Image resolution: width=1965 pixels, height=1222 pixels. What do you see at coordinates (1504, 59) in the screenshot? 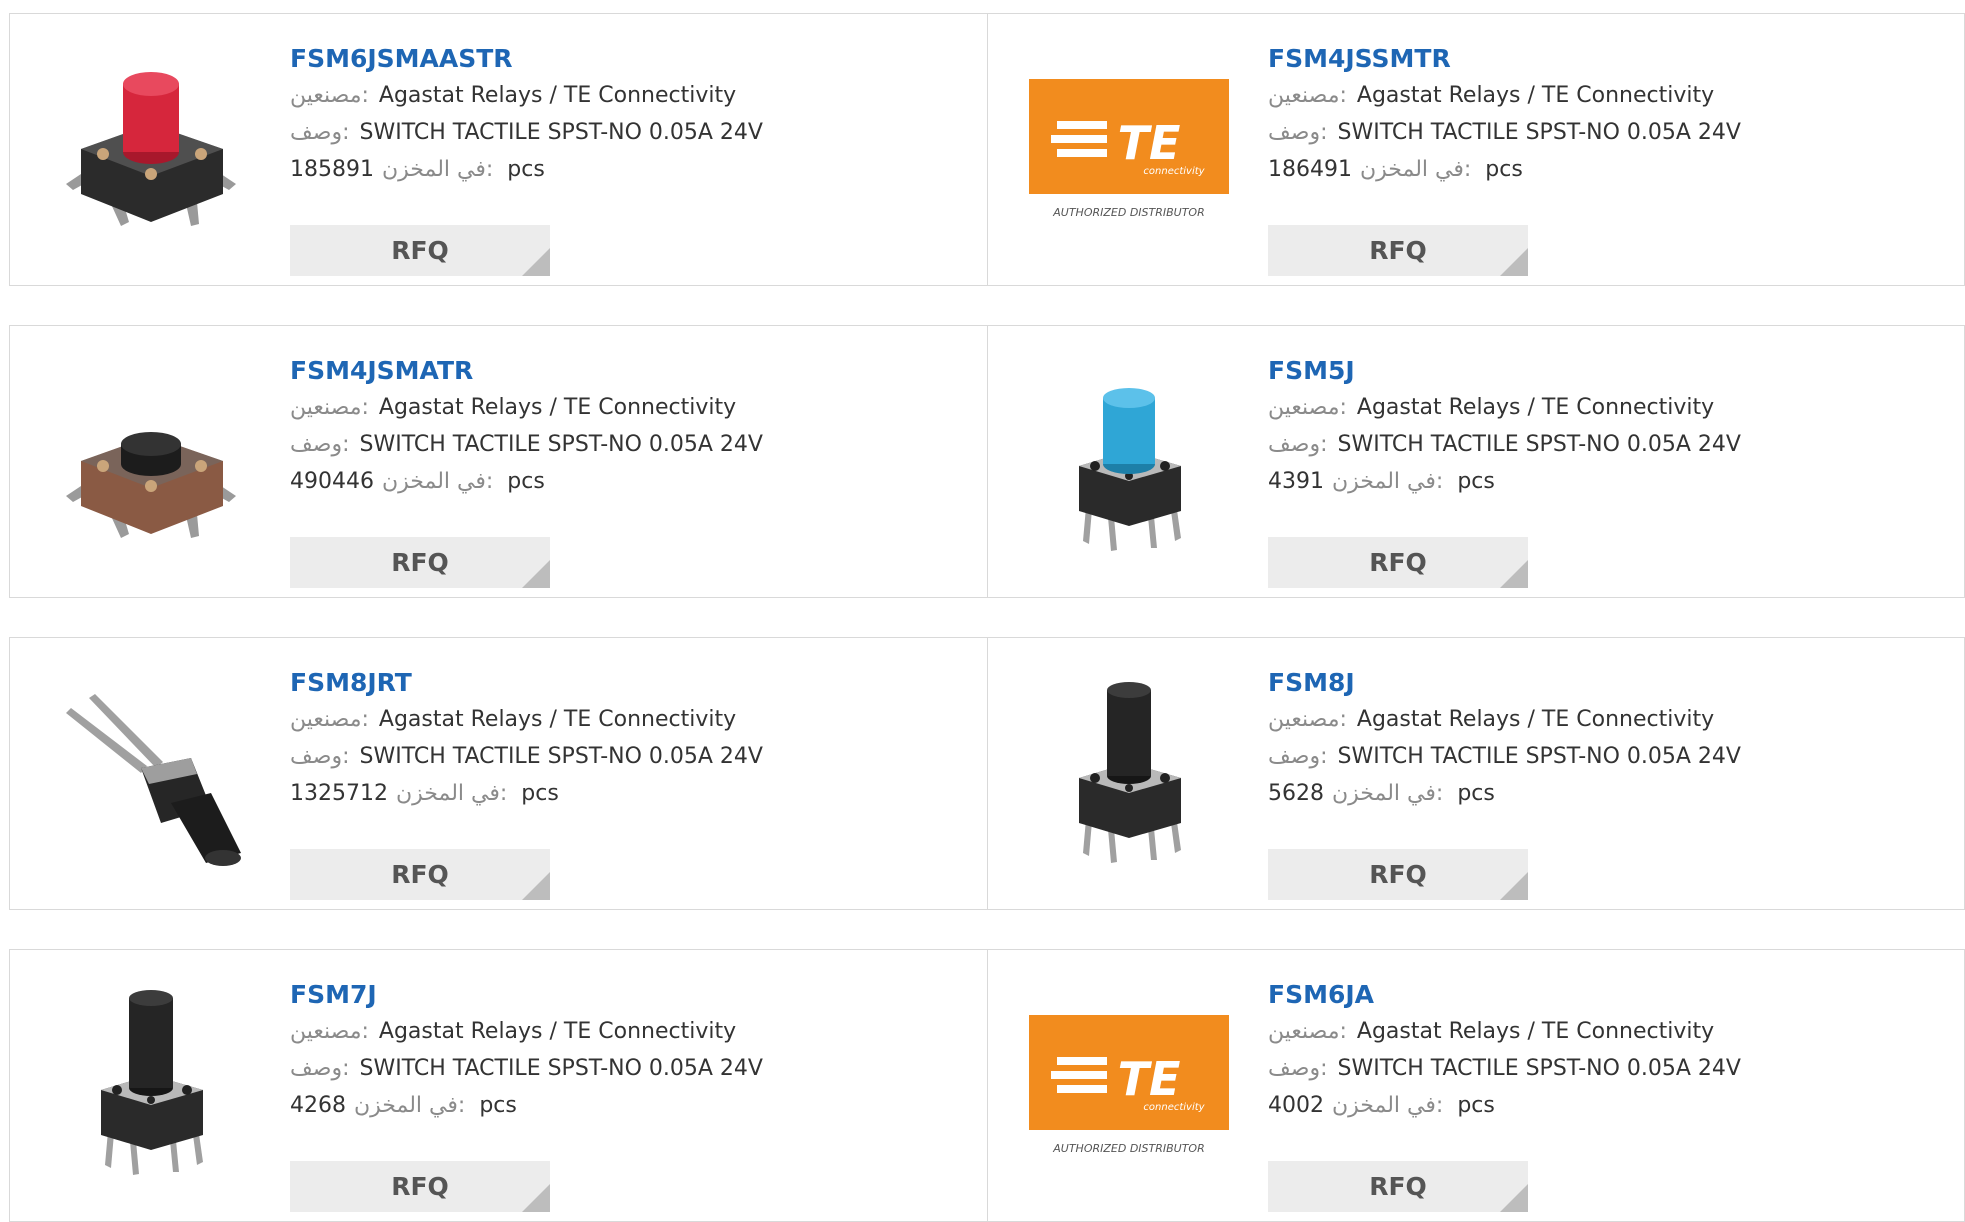
I see `part-number-link: FSM4JSSMTR` at bounding box center [1504, 59].